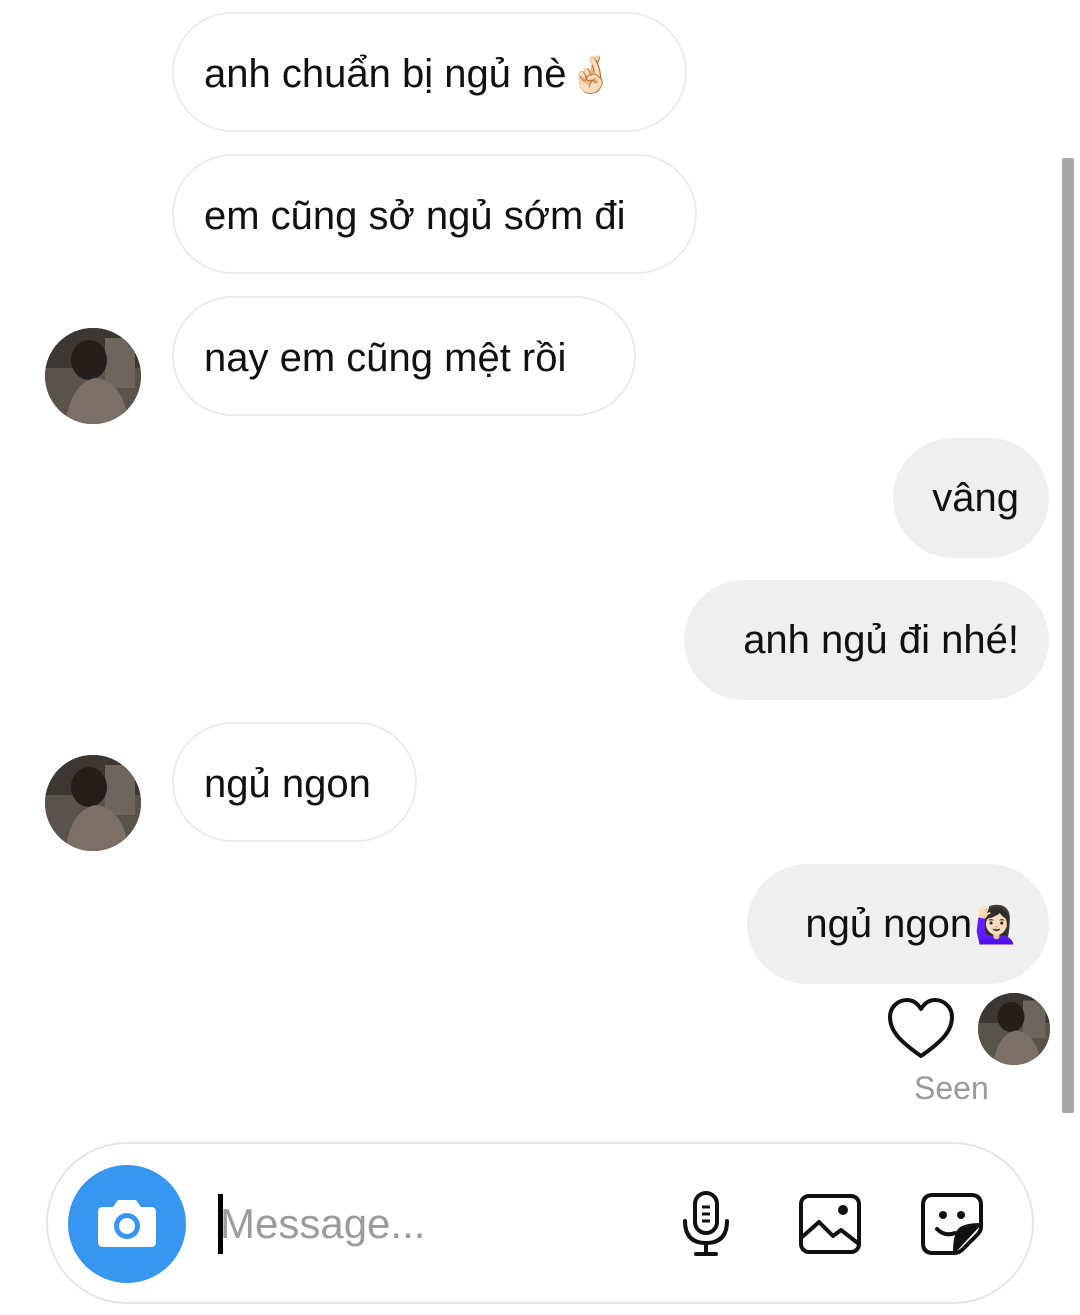  I want to click on message-input, so click(430, 1224).